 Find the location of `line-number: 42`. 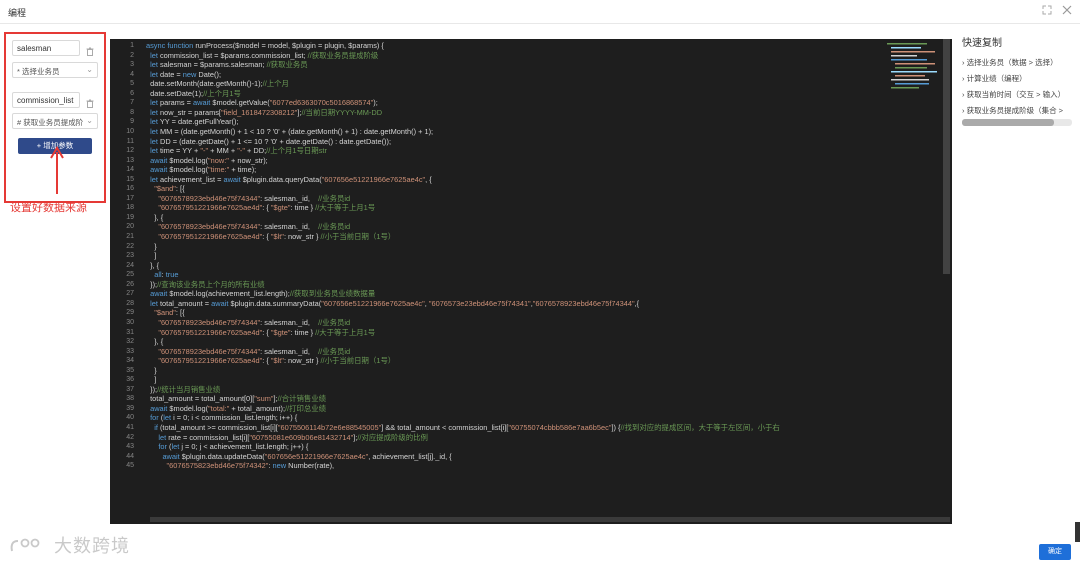

line-number: 42 is located at coordinates (130, 437).